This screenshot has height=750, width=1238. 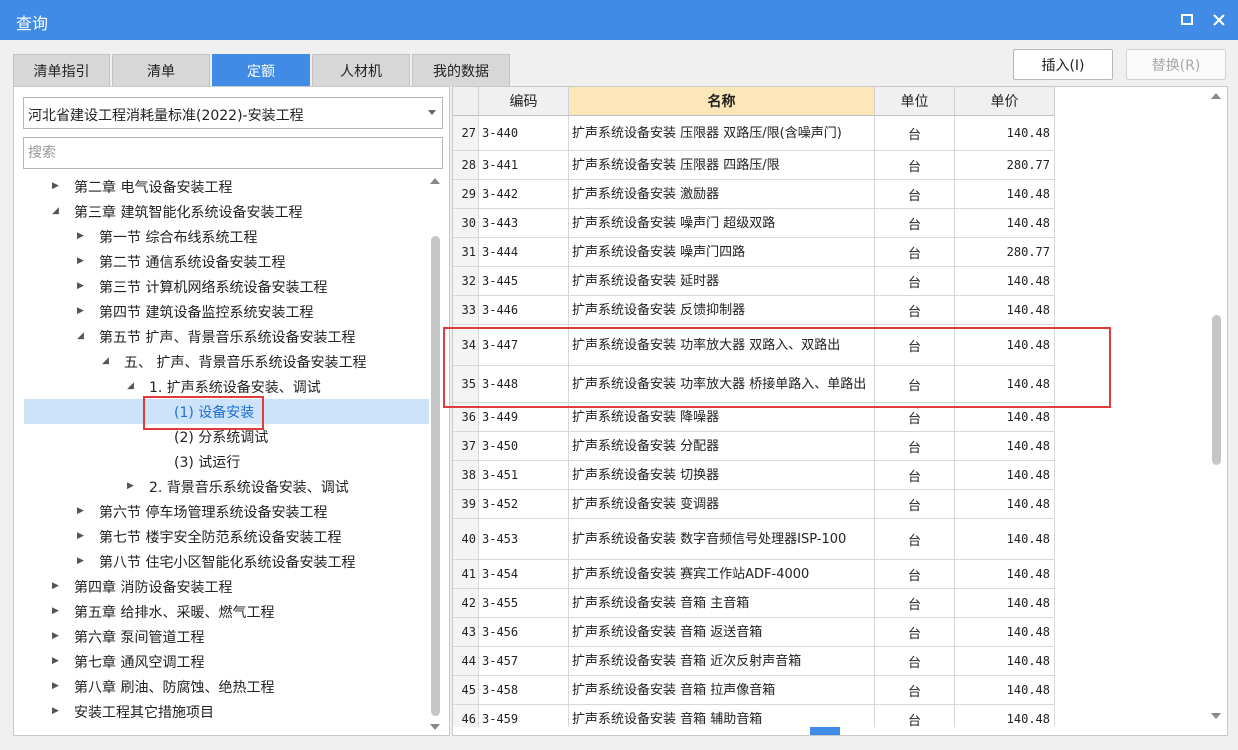 I want to click on row-index: 37, so click(x=466, y=446).